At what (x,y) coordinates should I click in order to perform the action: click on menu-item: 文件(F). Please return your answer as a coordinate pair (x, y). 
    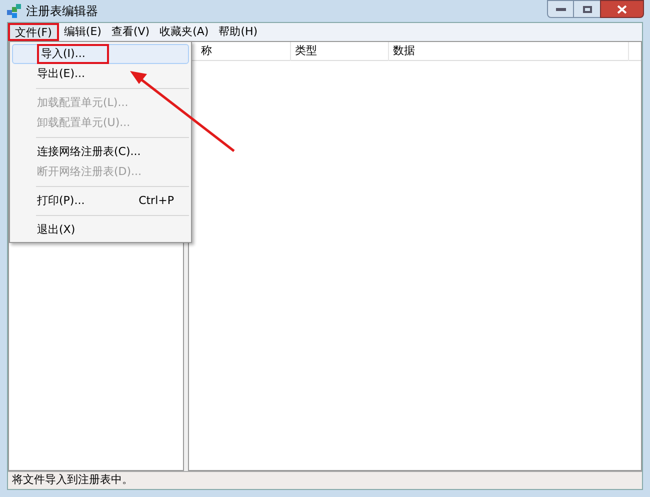
    Looking at the image, I should click on (33, 32).